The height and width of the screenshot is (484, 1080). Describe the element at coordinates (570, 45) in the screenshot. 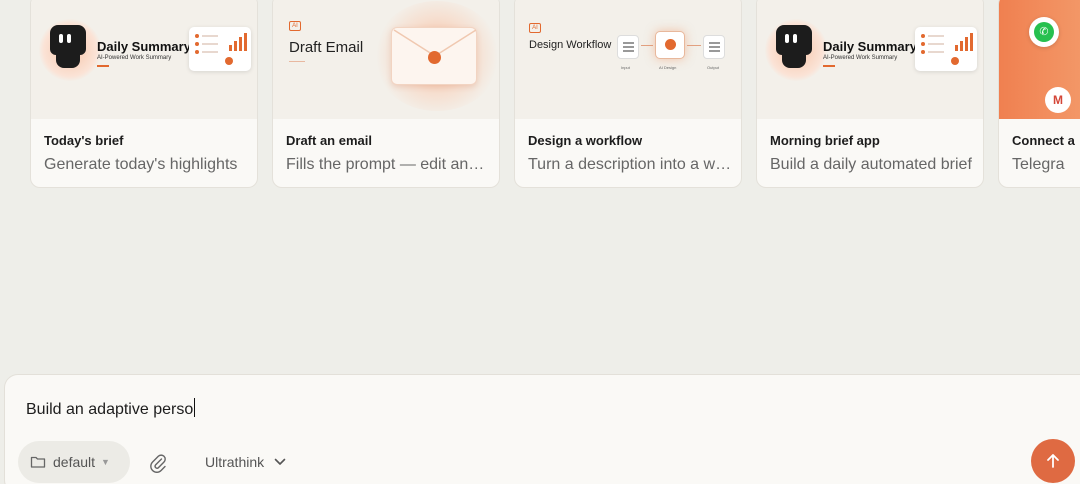

I see `thumb-heading: Design Workflow` at that location.